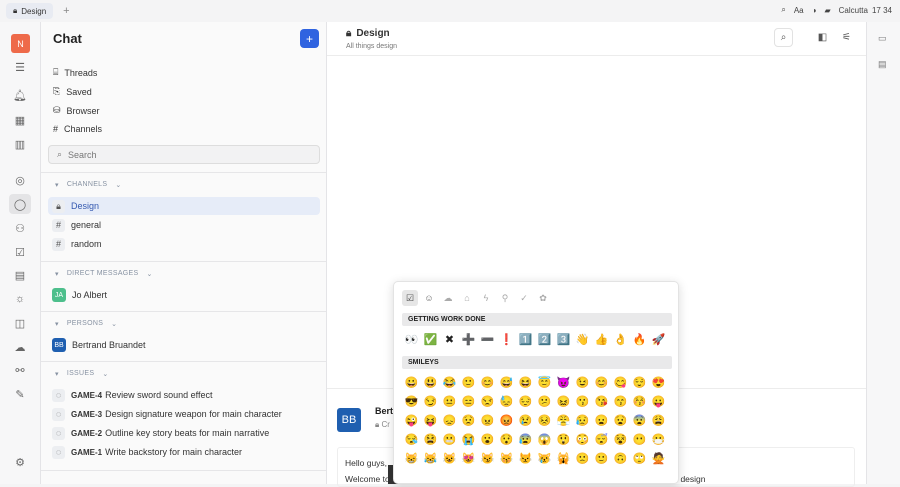  I want to click on emoji-button: 👀, so click(411, 339).